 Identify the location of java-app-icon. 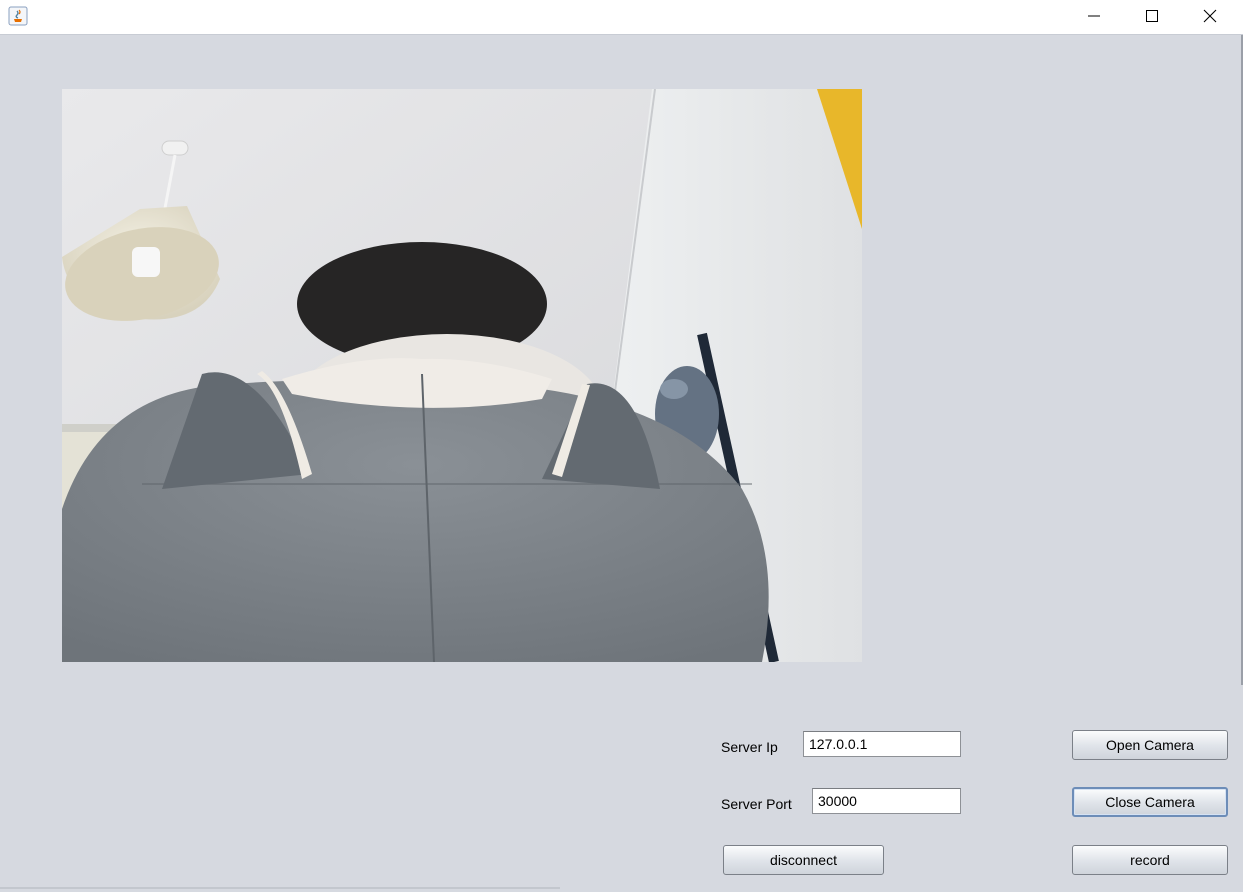
(18, 16).